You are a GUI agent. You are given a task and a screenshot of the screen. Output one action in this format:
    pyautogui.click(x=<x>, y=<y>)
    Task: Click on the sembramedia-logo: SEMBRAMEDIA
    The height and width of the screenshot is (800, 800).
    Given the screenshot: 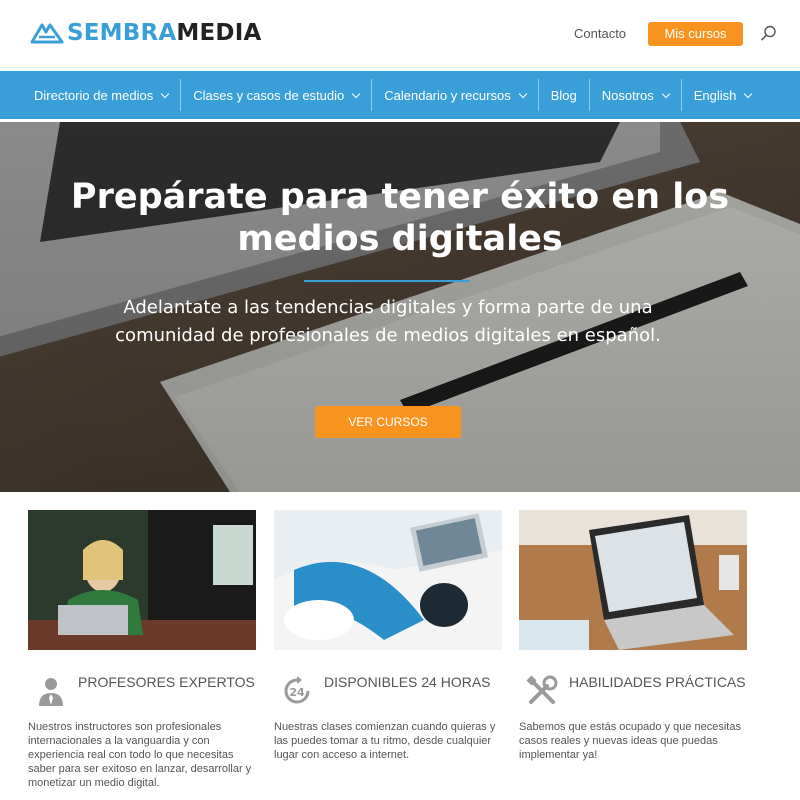 What is the action you would take?
    pyautogui.click(x=145, y=33)
    